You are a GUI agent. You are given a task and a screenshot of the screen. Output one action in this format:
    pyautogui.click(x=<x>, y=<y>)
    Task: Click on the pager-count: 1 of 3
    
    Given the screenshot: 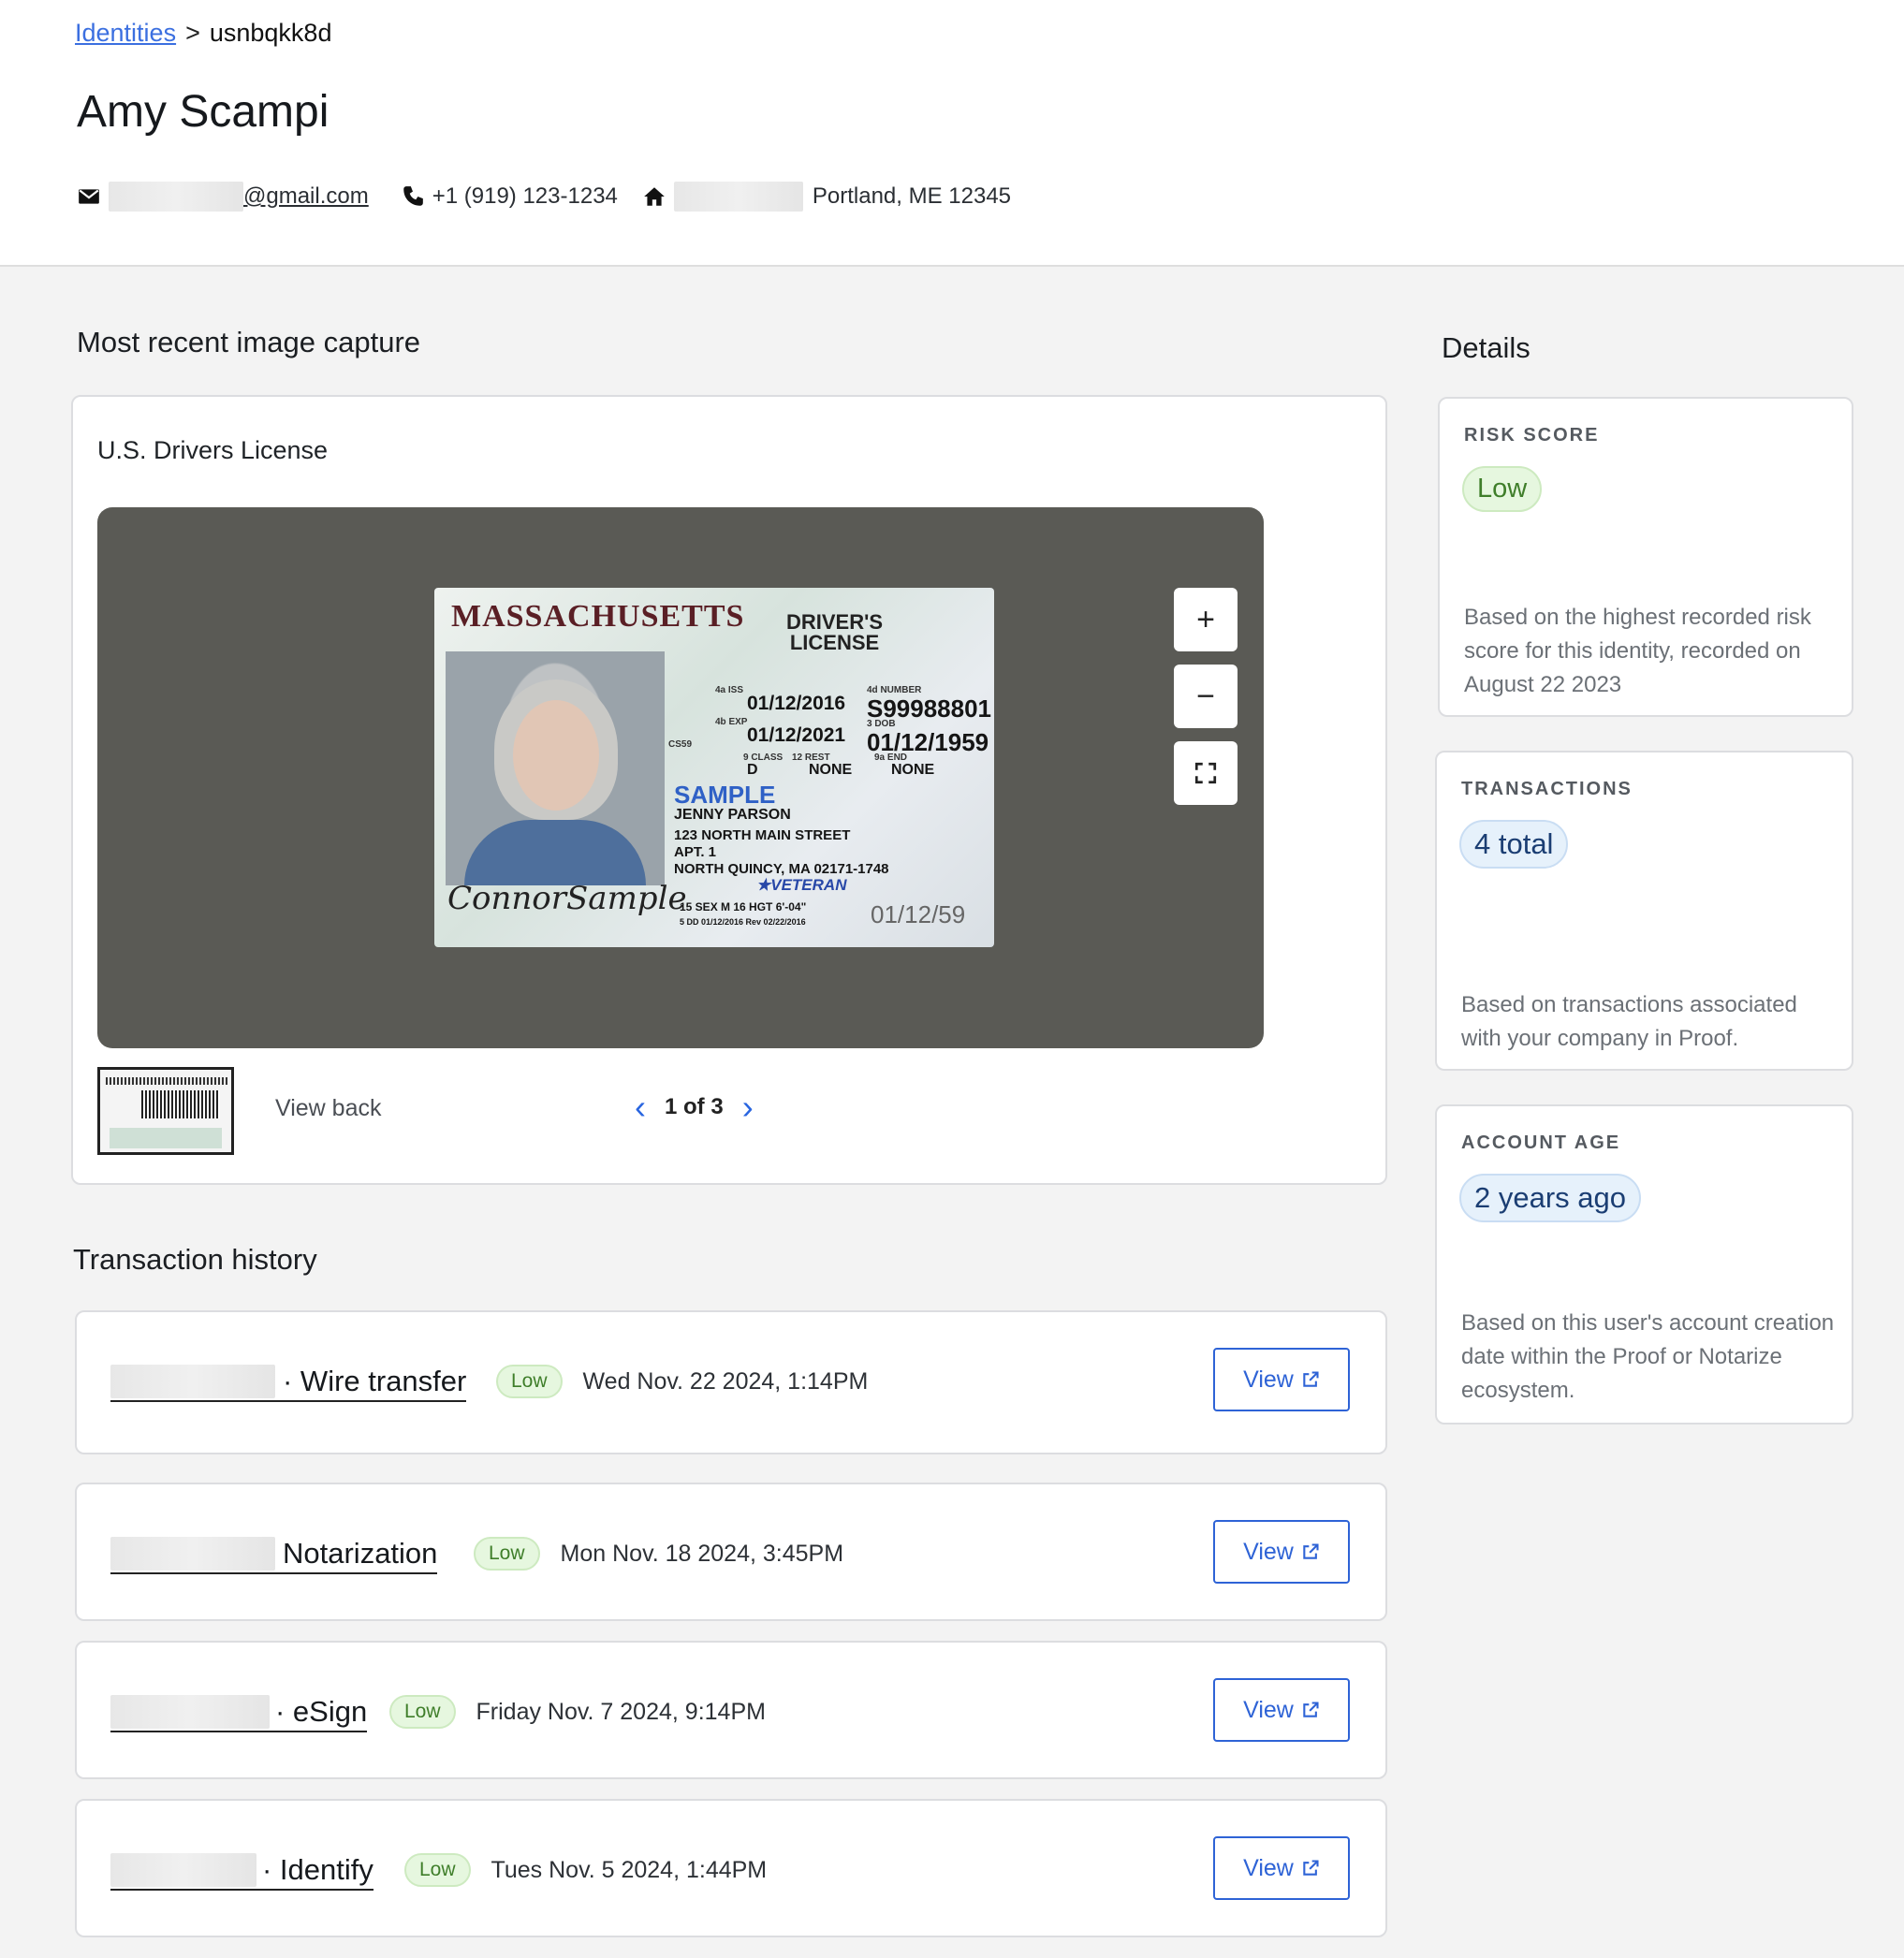 What is the action you would take?
    pyautogui.click(x=694, y=1107)
    